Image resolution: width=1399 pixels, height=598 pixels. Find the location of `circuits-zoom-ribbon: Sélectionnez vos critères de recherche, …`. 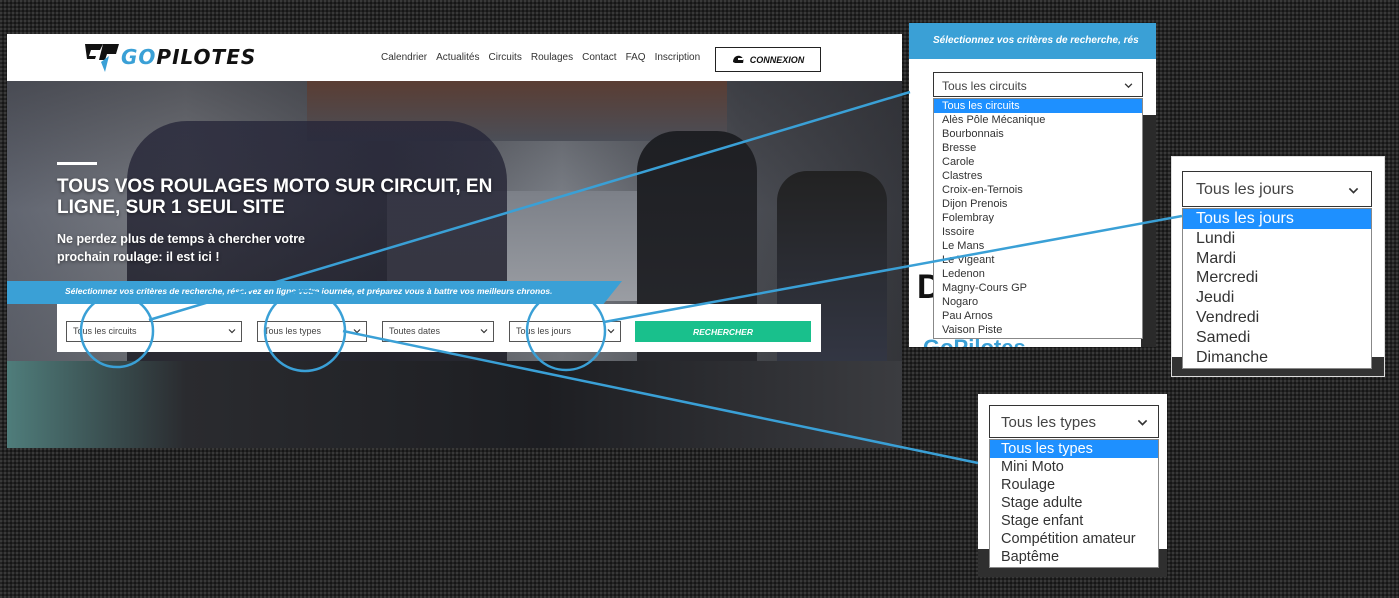

circuits-zoom-ribbon: Sélectionnez vos critères de recherche, … is located at coordinates (1032, 41).